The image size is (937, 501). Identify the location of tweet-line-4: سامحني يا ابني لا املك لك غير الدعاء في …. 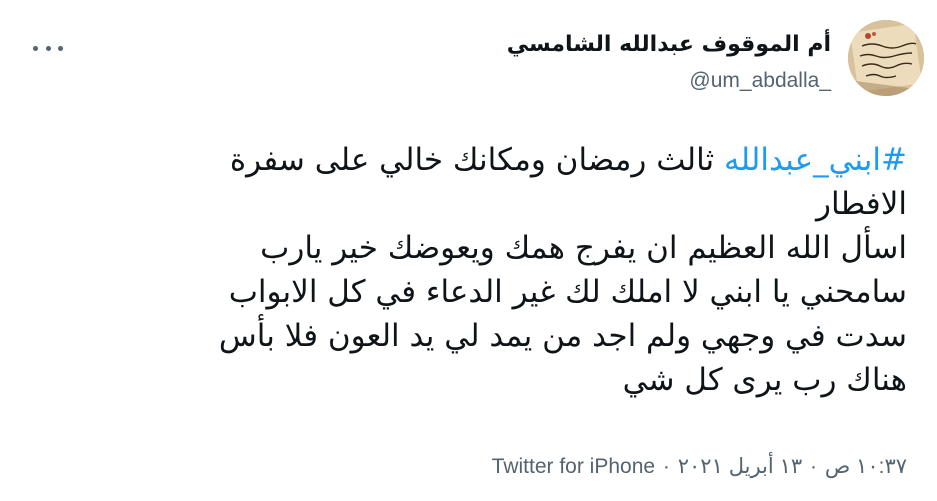
(567, 292).